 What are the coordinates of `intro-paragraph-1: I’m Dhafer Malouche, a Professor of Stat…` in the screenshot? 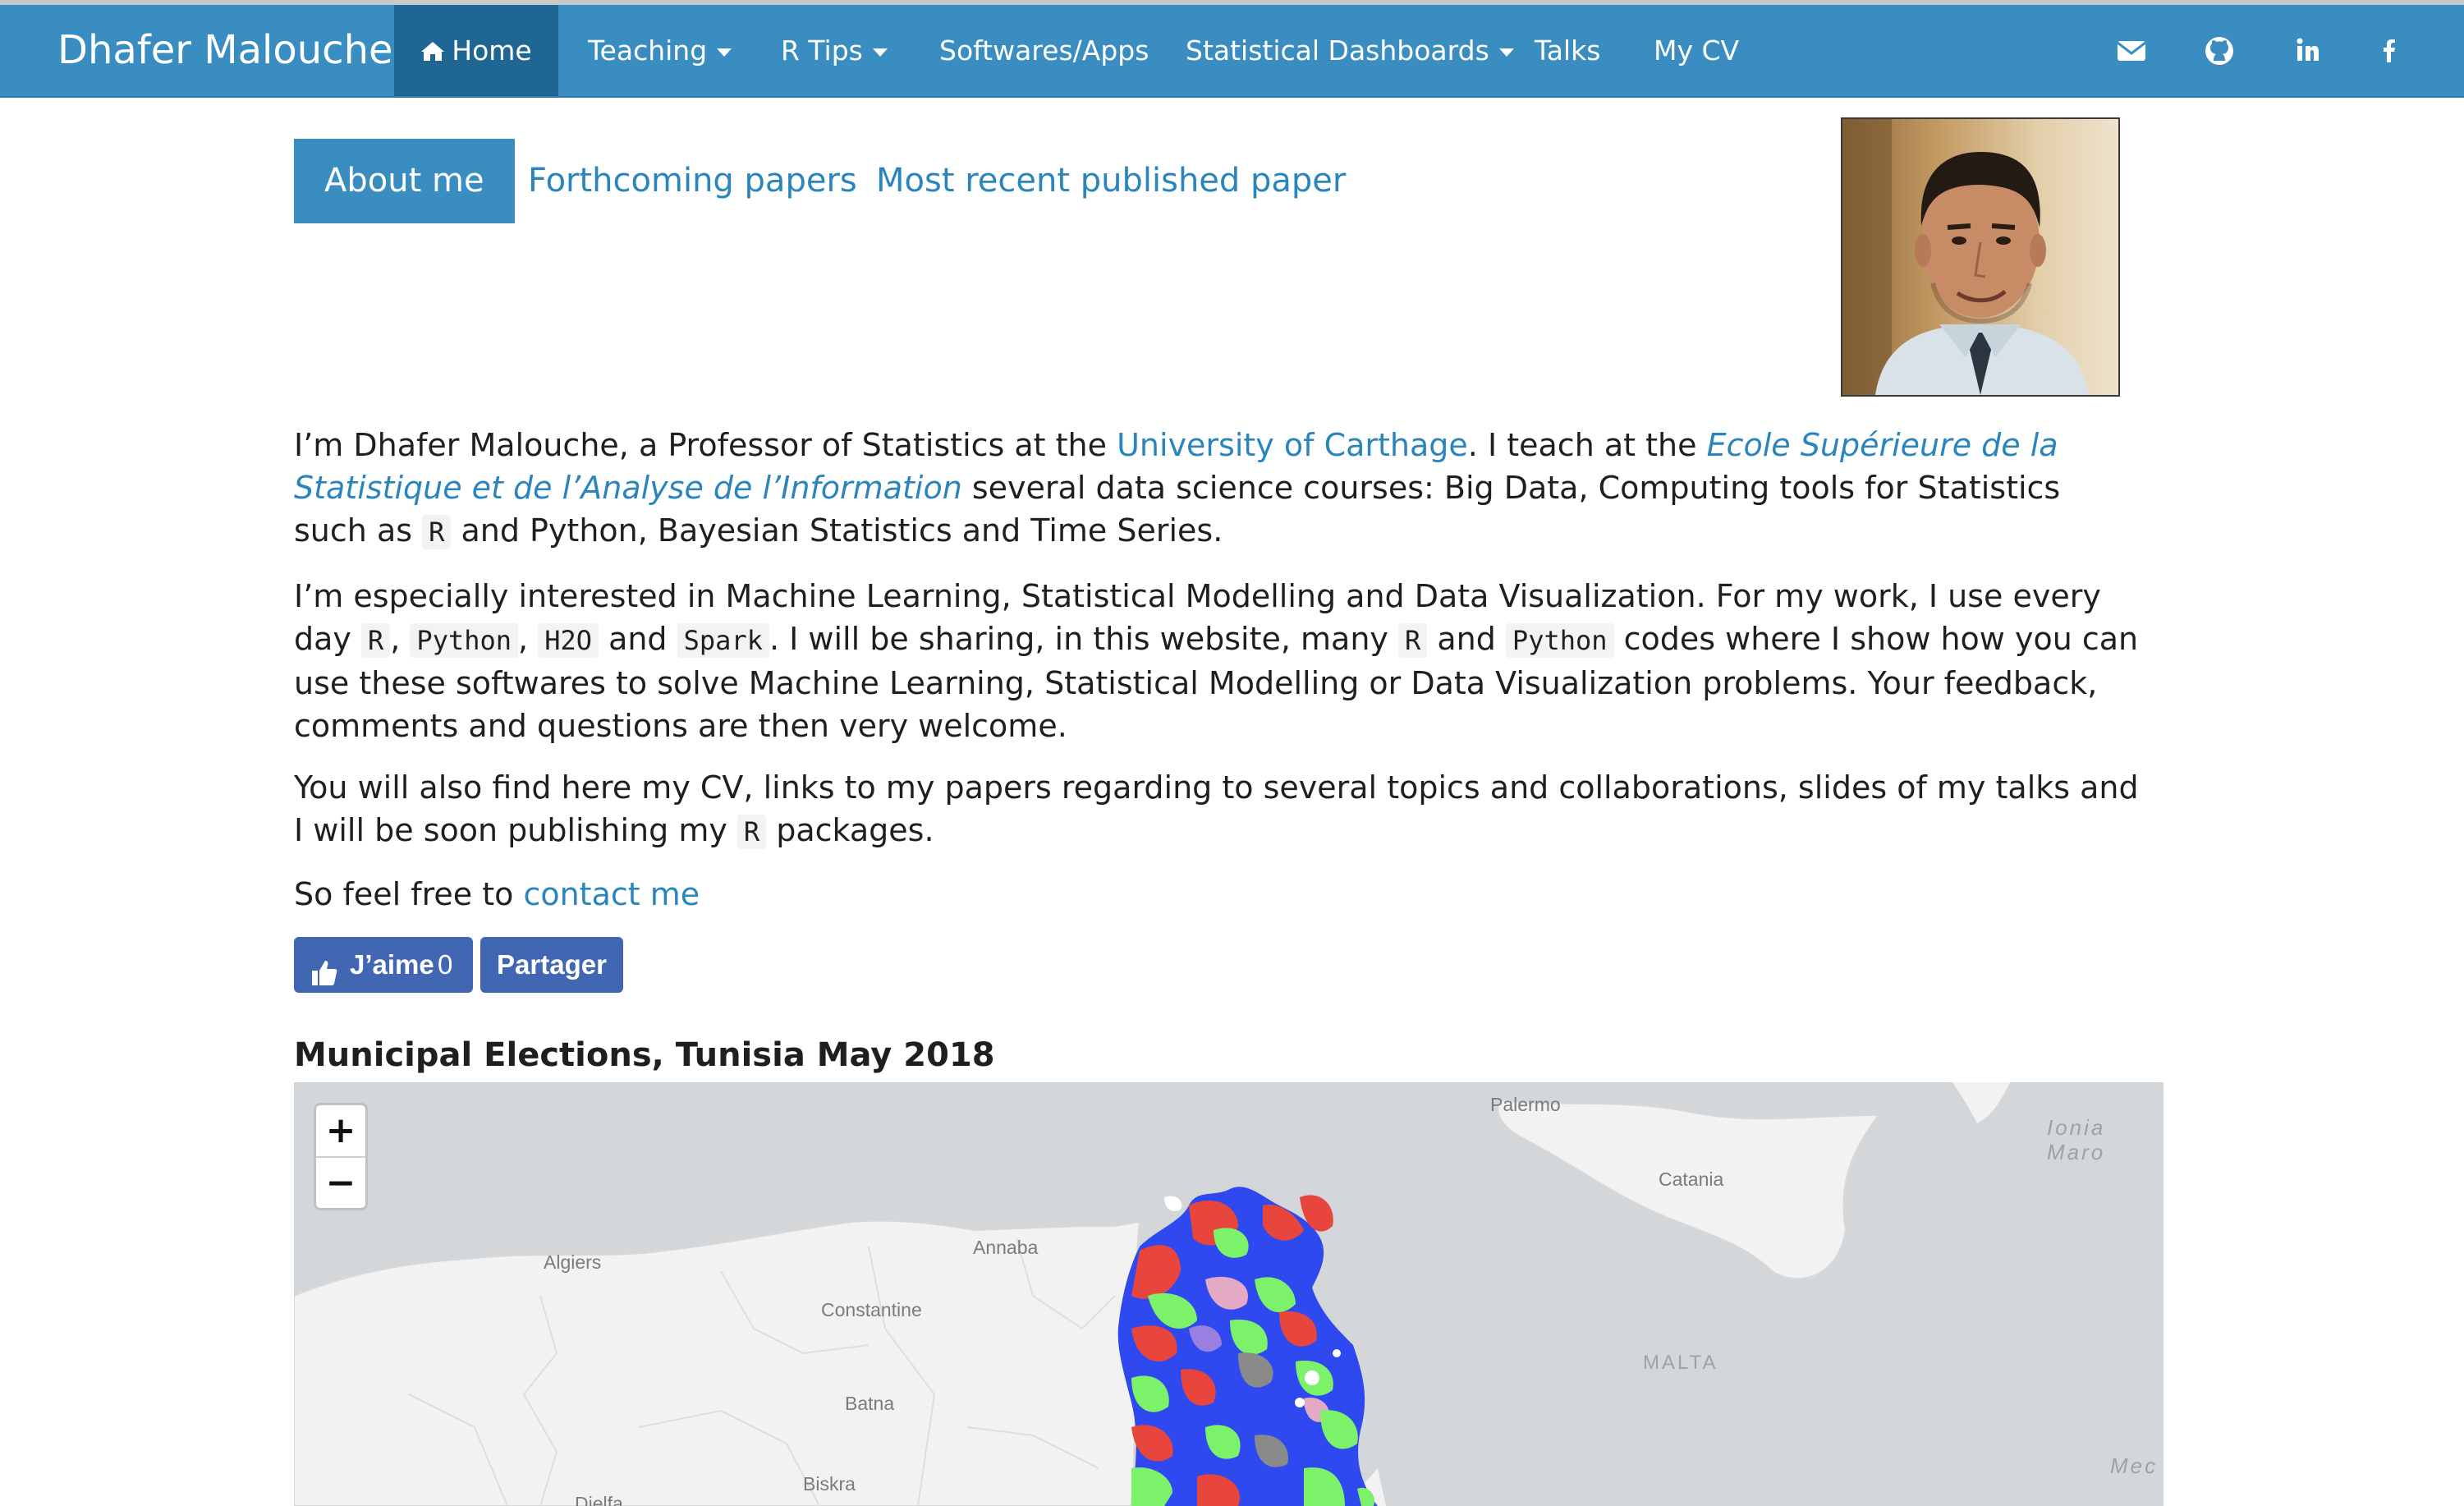 It's located at (1218, 488).